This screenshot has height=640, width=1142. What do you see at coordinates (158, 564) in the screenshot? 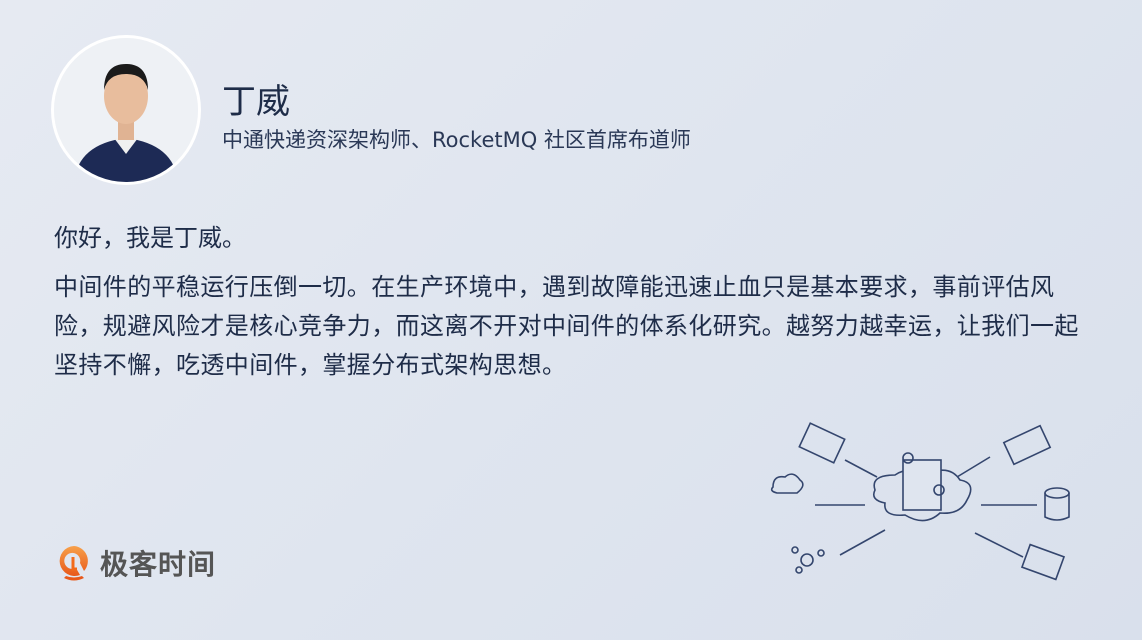
I see `brand-name: 极客时间` at bounding box center [158, 564].